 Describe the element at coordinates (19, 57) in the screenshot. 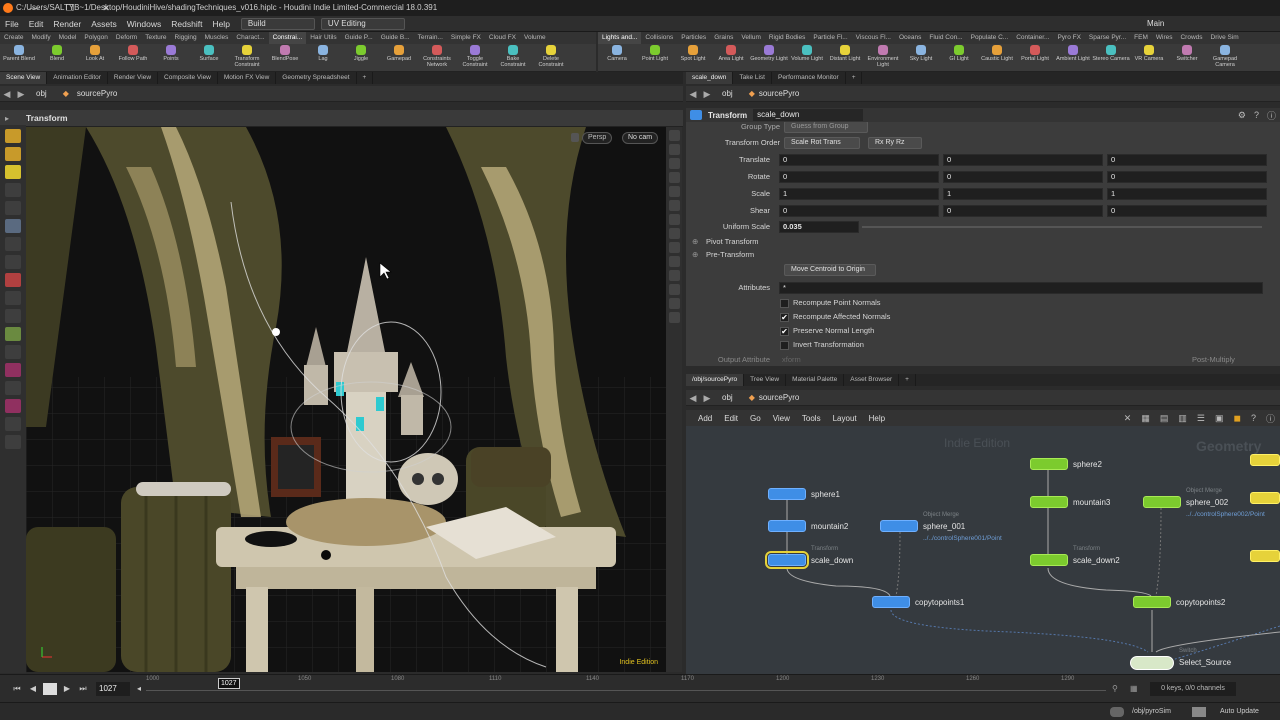

I see `left-tool-0: Parent Blend` at that location.